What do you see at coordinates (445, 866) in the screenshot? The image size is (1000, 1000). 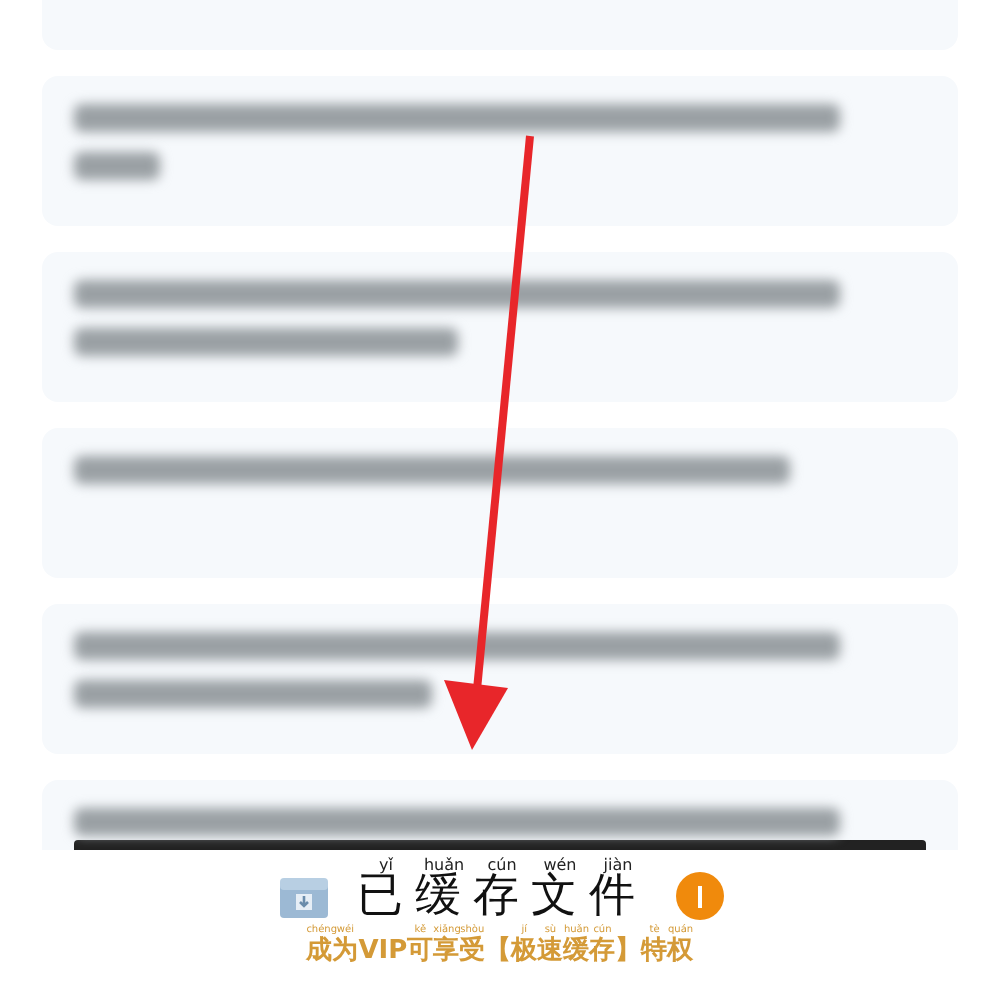 I see `pinyin-text: huǎn` at bounding box center [445, 866].